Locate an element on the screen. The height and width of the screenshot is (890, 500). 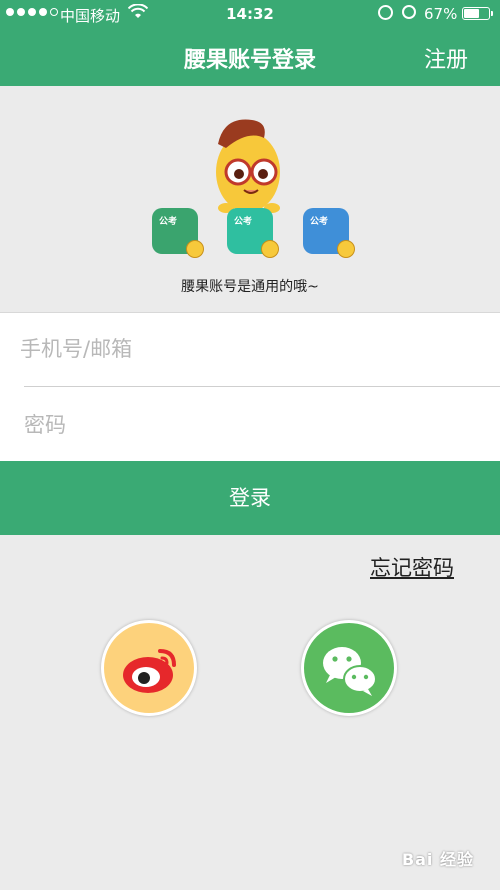
watermark: Bai 经验 is located at coordinates (437, 859).